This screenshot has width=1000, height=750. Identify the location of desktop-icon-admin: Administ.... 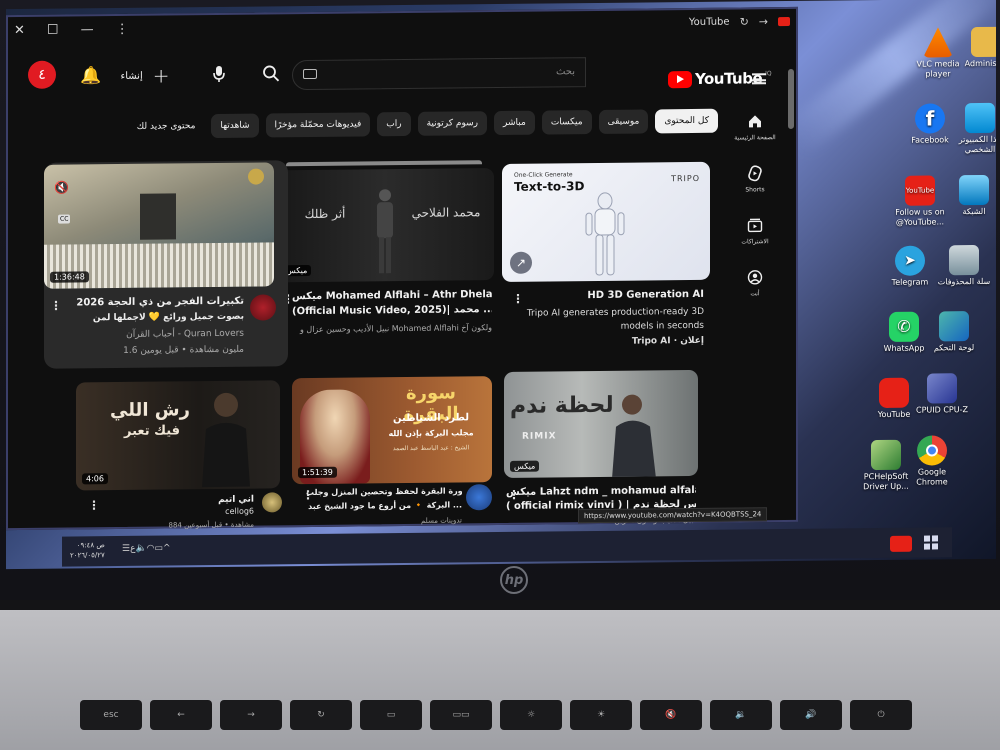
(977, 48).